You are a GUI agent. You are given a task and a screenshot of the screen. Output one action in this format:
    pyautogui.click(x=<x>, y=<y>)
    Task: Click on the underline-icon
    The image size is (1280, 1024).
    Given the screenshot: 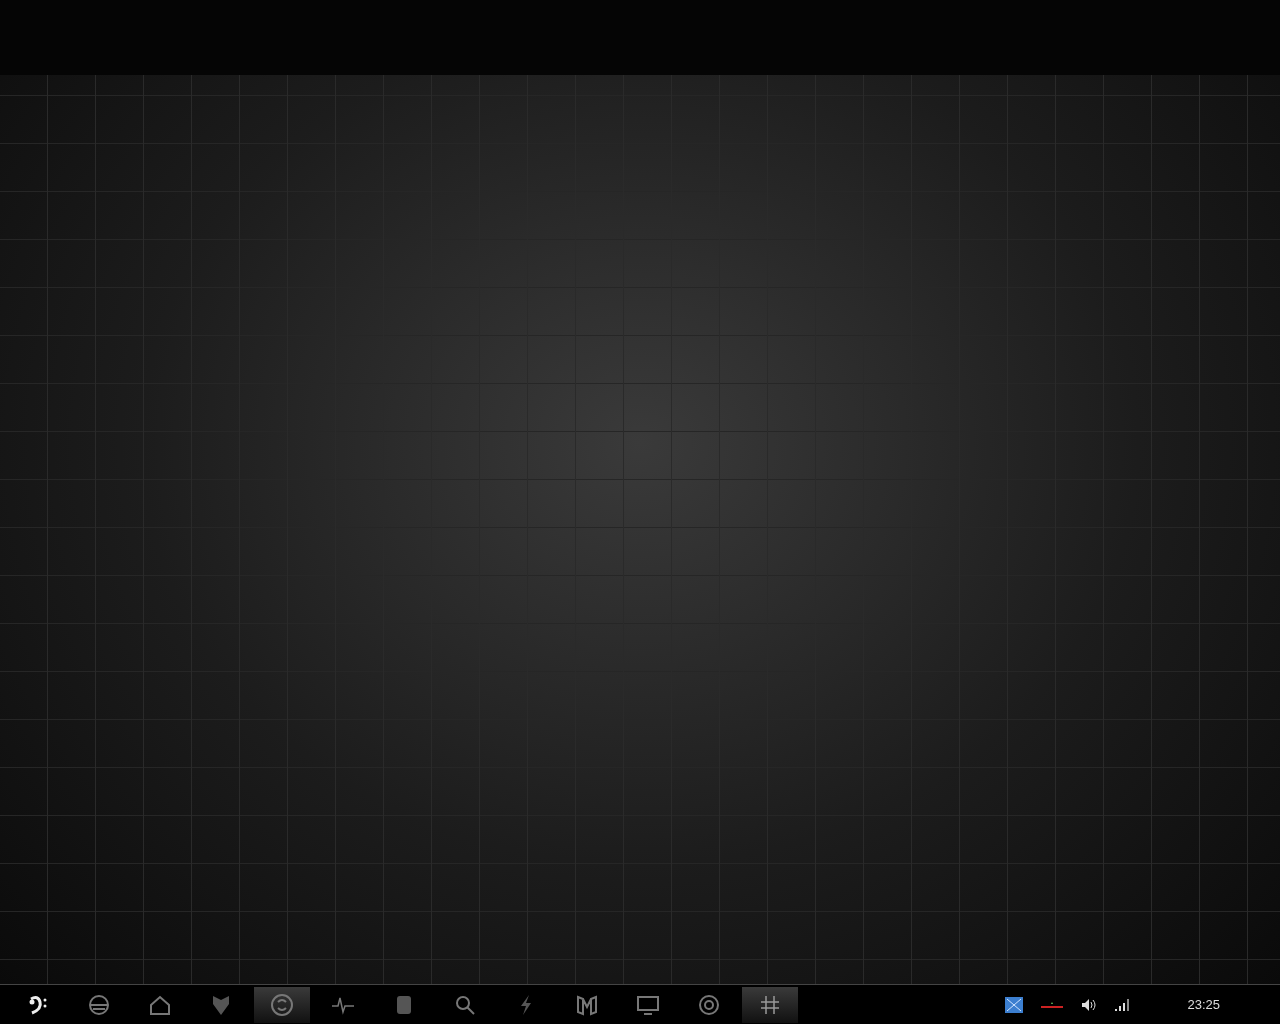 What is the action you would take?
    pyautogui.click(x=1052, y=1004)
    